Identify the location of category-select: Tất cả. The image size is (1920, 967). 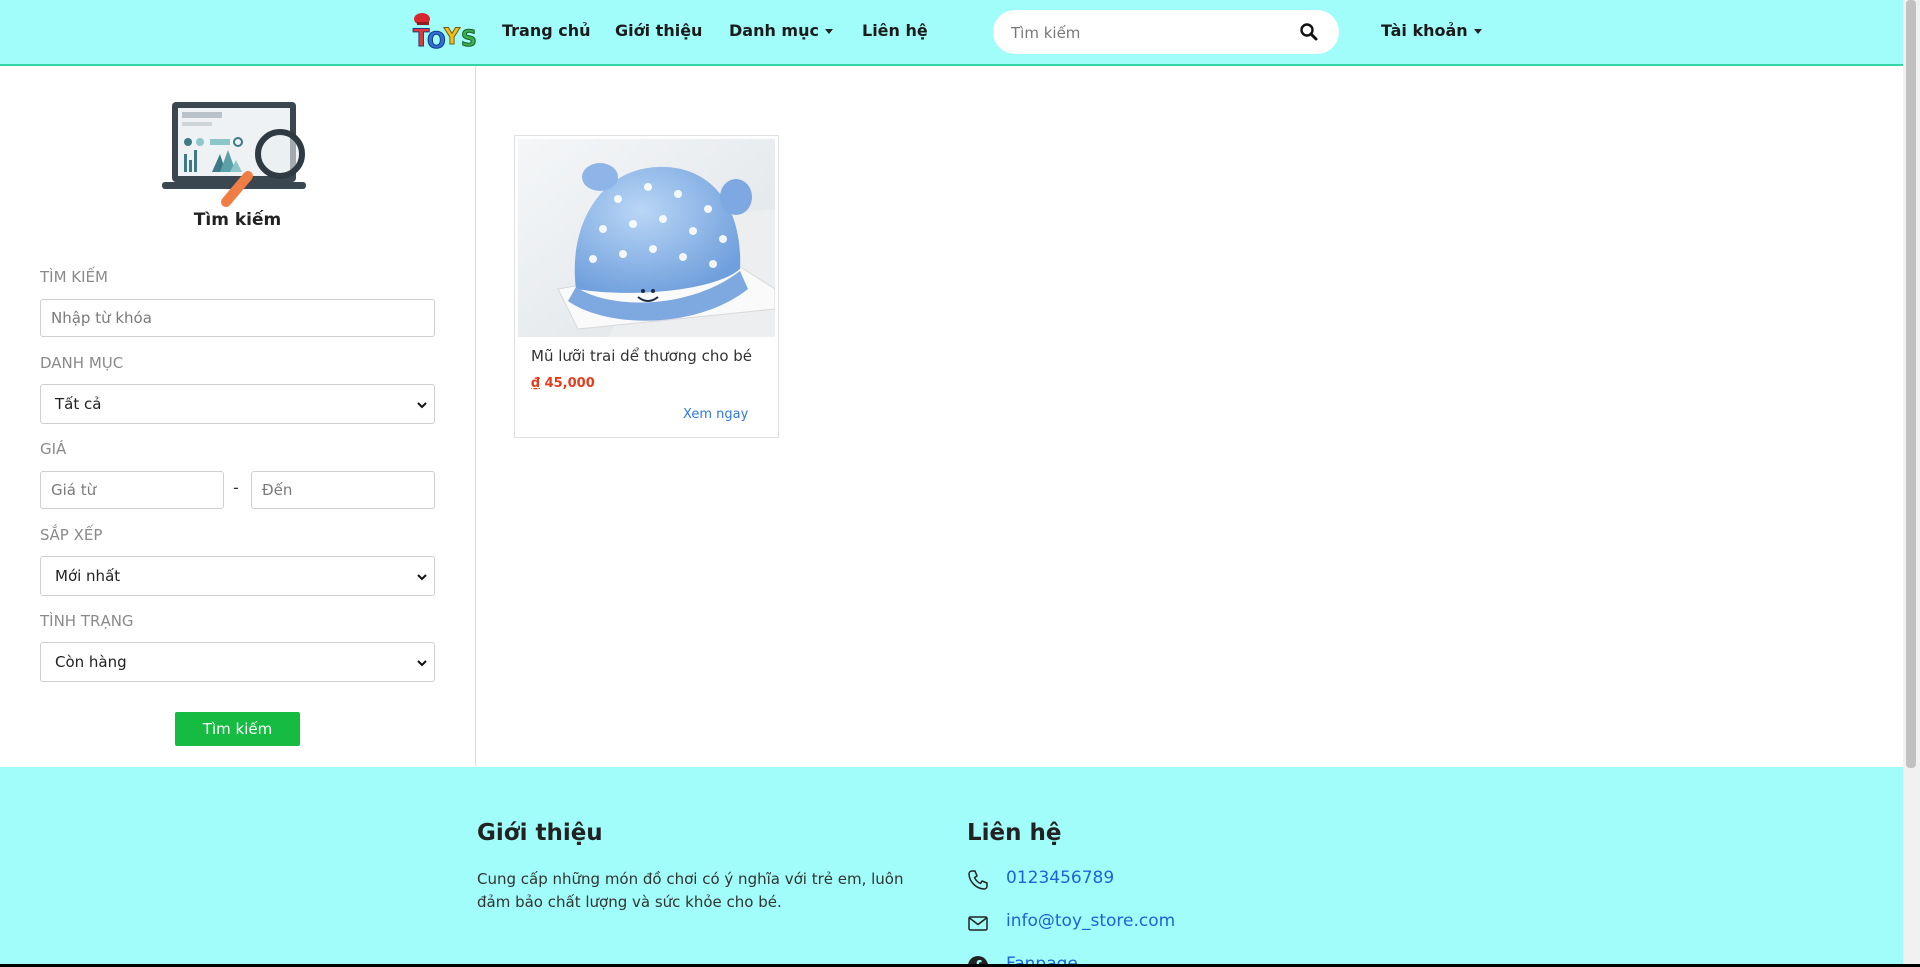
(237, 404).